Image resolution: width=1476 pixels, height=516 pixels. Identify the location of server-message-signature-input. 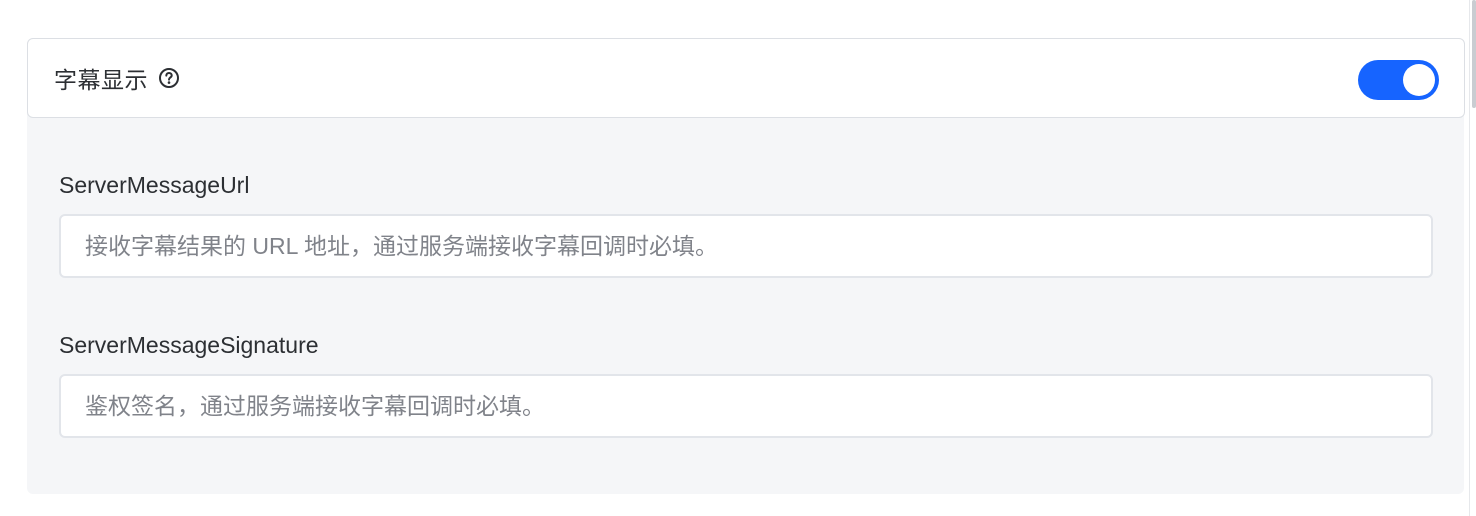
(746, 406).